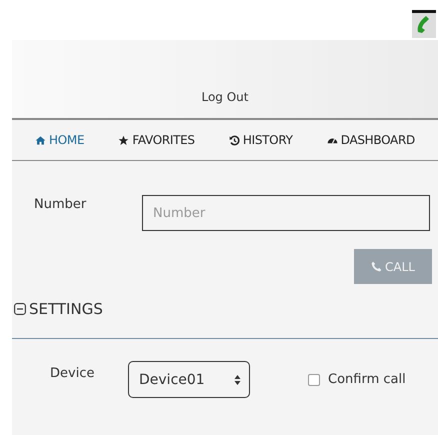 The width and height of the screenshot is (438, 435). Describe the element at coordinates (156, 140) in the screenshot. I see `nav-tab: FAVORITES` at that location.